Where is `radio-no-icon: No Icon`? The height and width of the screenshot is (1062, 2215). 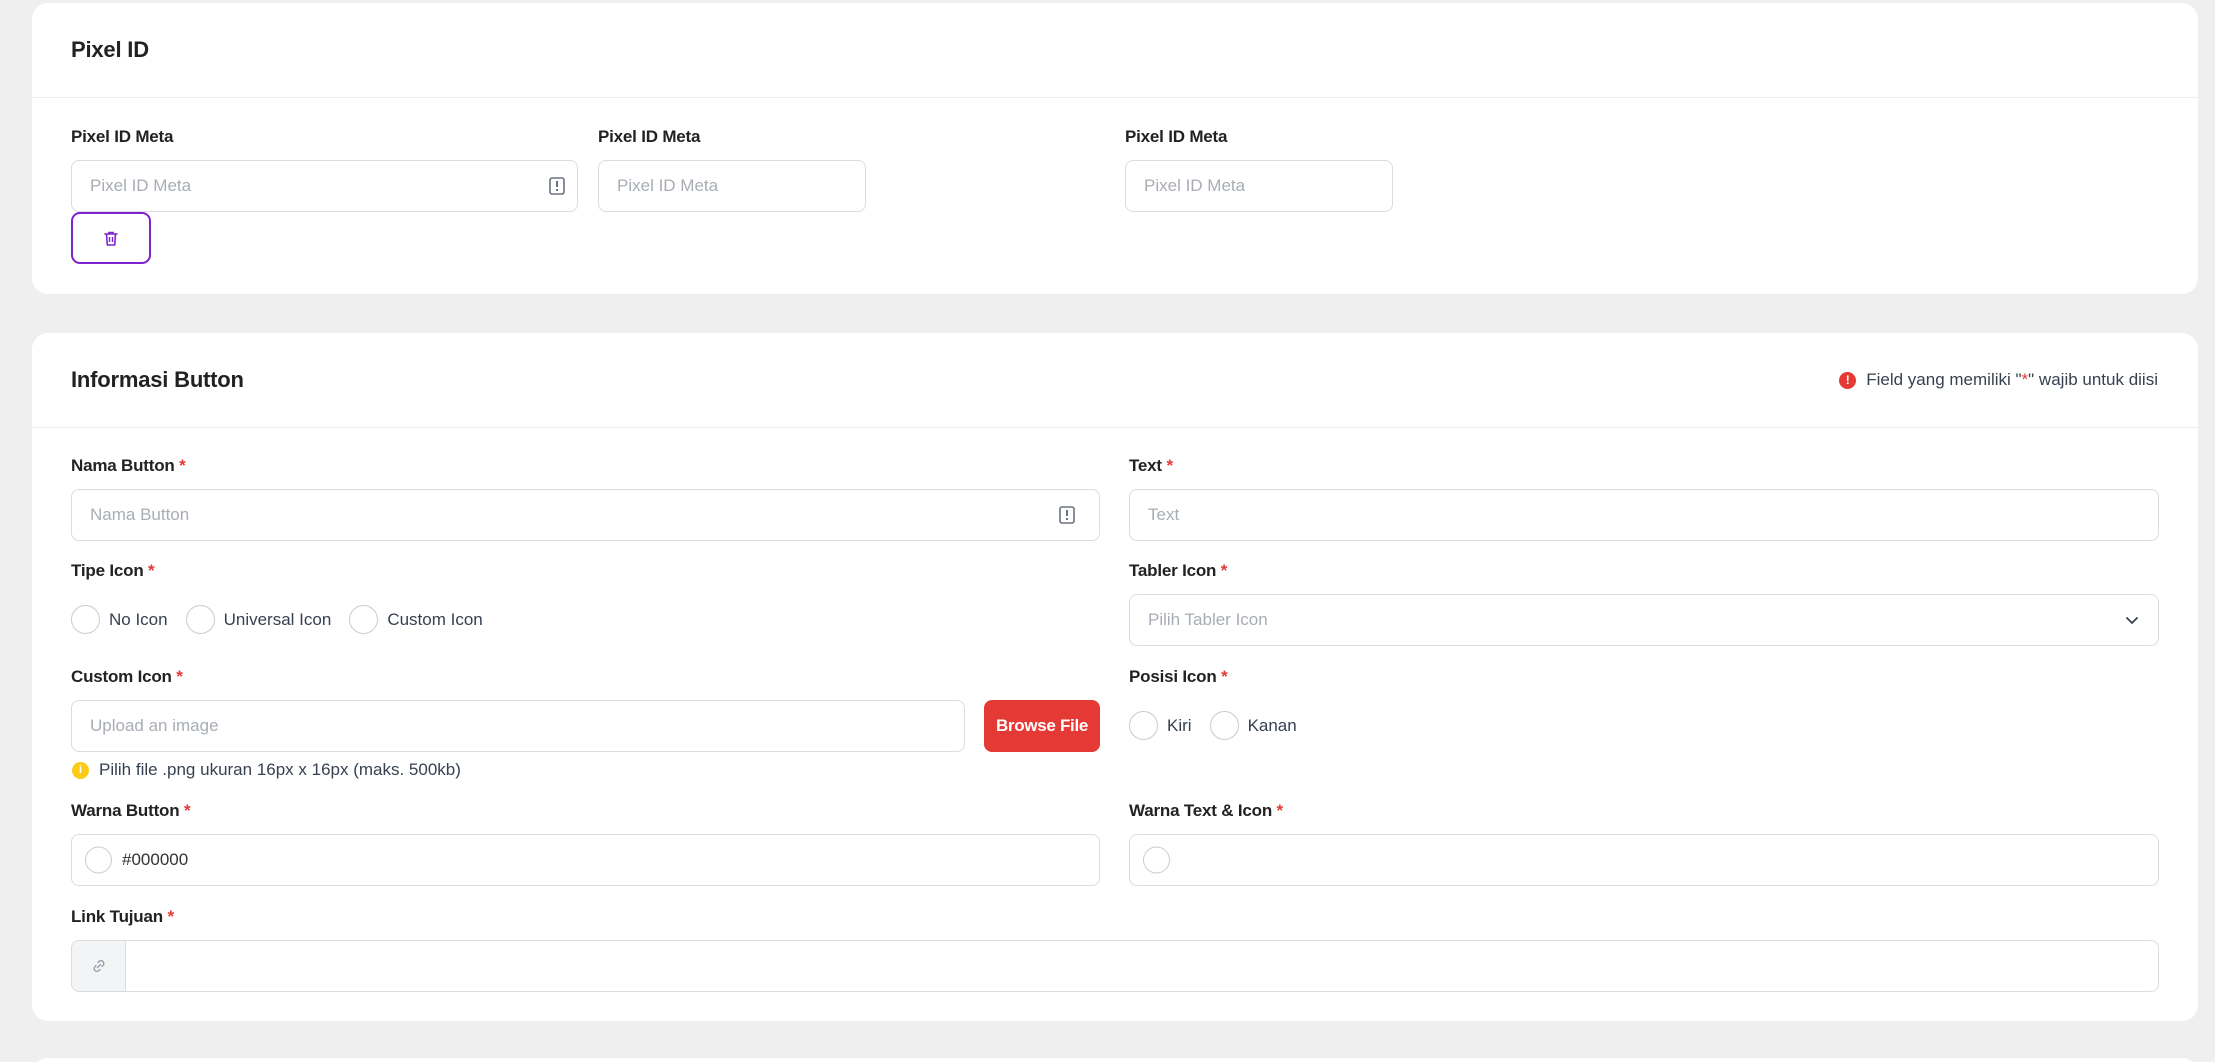 radio-no-icon: No Icon is located at coordinates (119, 619).